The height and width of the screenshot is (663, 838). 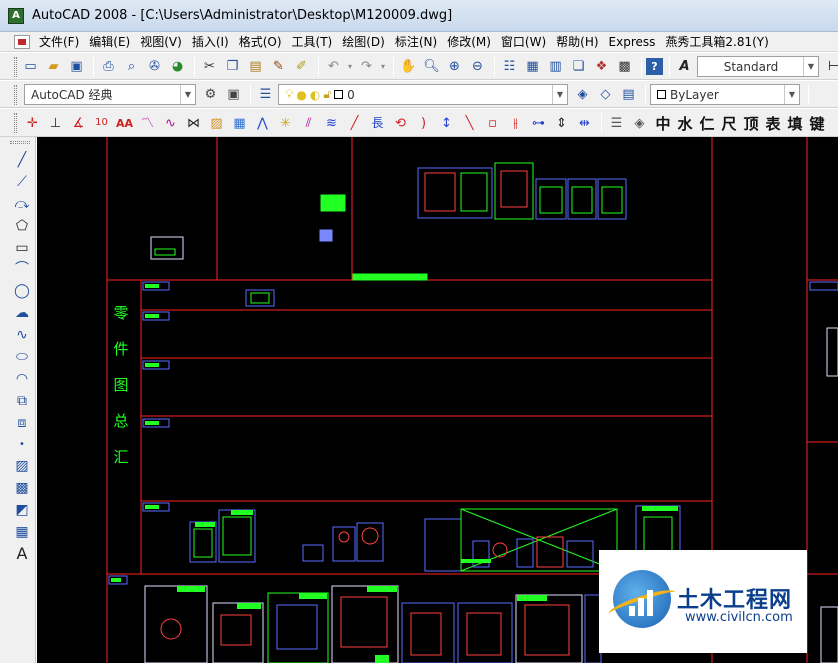 I want to click on vertical-dimension-icon: ↕, so click(x=446, y=123).